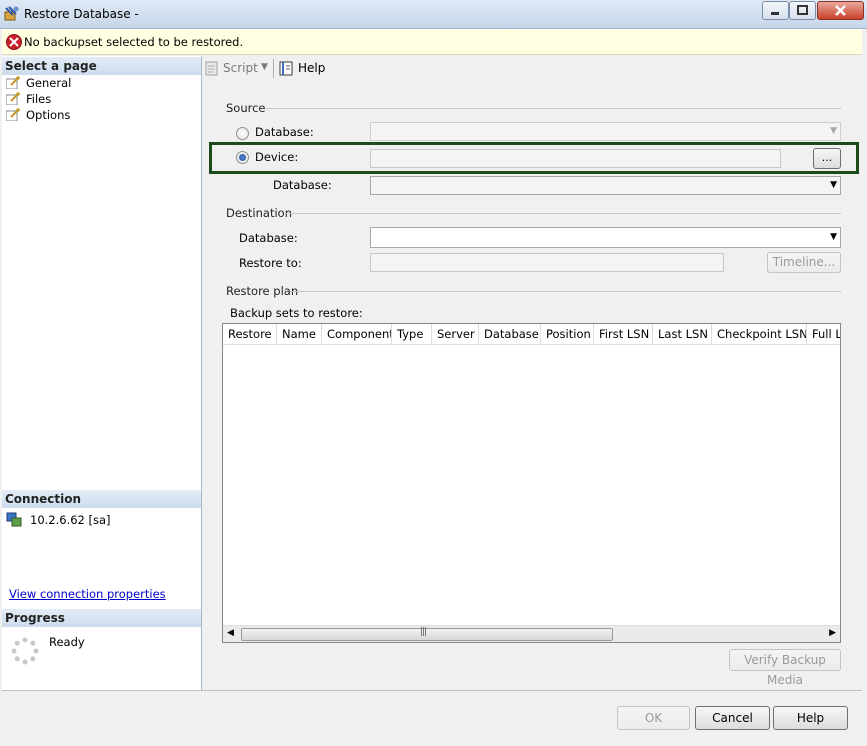  What do you see at coordinates (11, 13) in the screenshot?
I see `restore-database-icon` at bounding box center [11, 13].